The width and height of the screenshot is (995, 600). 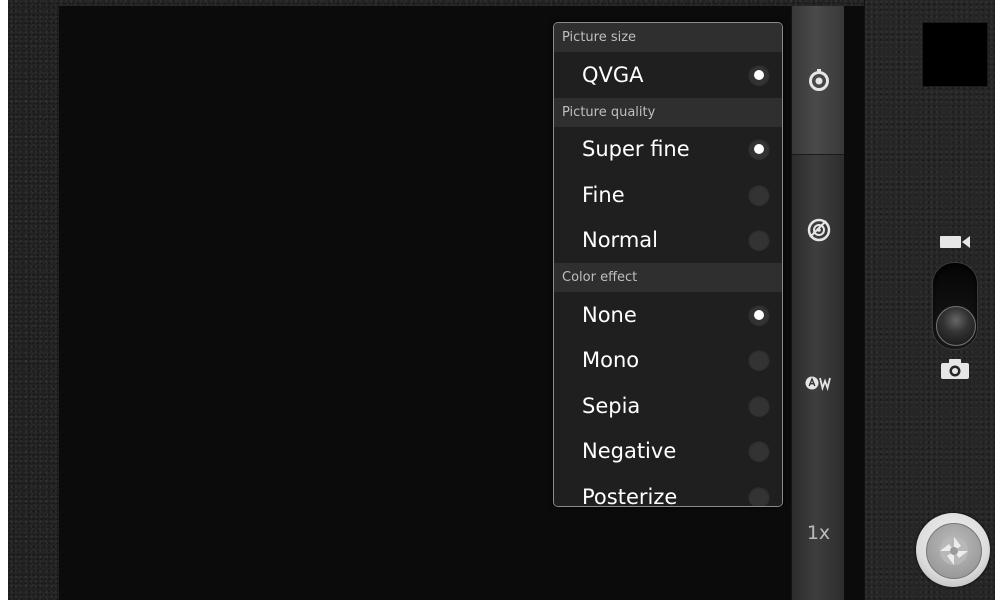 I want to click on white-balance-auto-icon, so click(x=818, y=383).